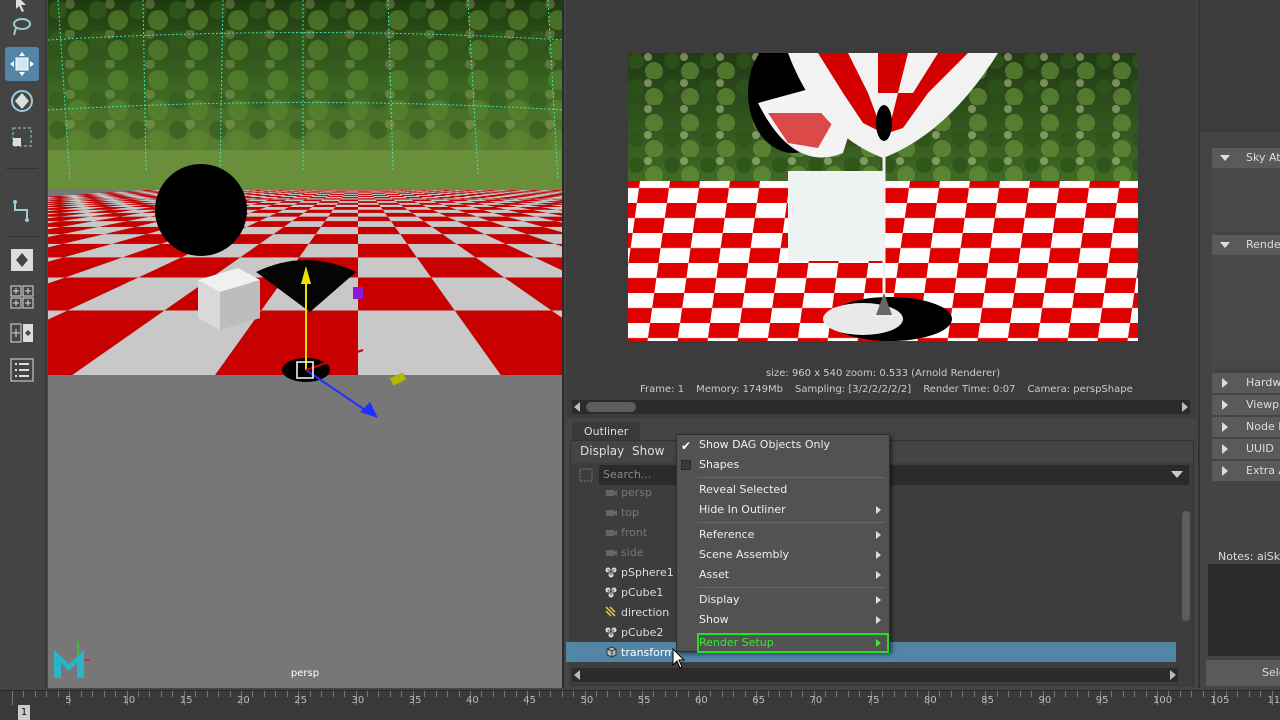 The image size is (1280, 720). I want to click on snap-tool-icon, so click(22, 211).